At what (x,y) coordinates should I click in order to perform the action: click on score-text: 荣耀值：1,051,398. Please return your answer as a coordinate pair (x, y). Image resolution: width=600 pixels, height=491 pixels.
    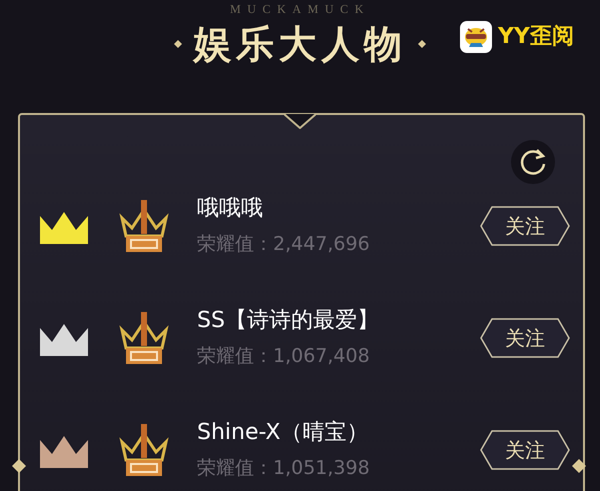
    Looking at the image, I should click on (284, 468).